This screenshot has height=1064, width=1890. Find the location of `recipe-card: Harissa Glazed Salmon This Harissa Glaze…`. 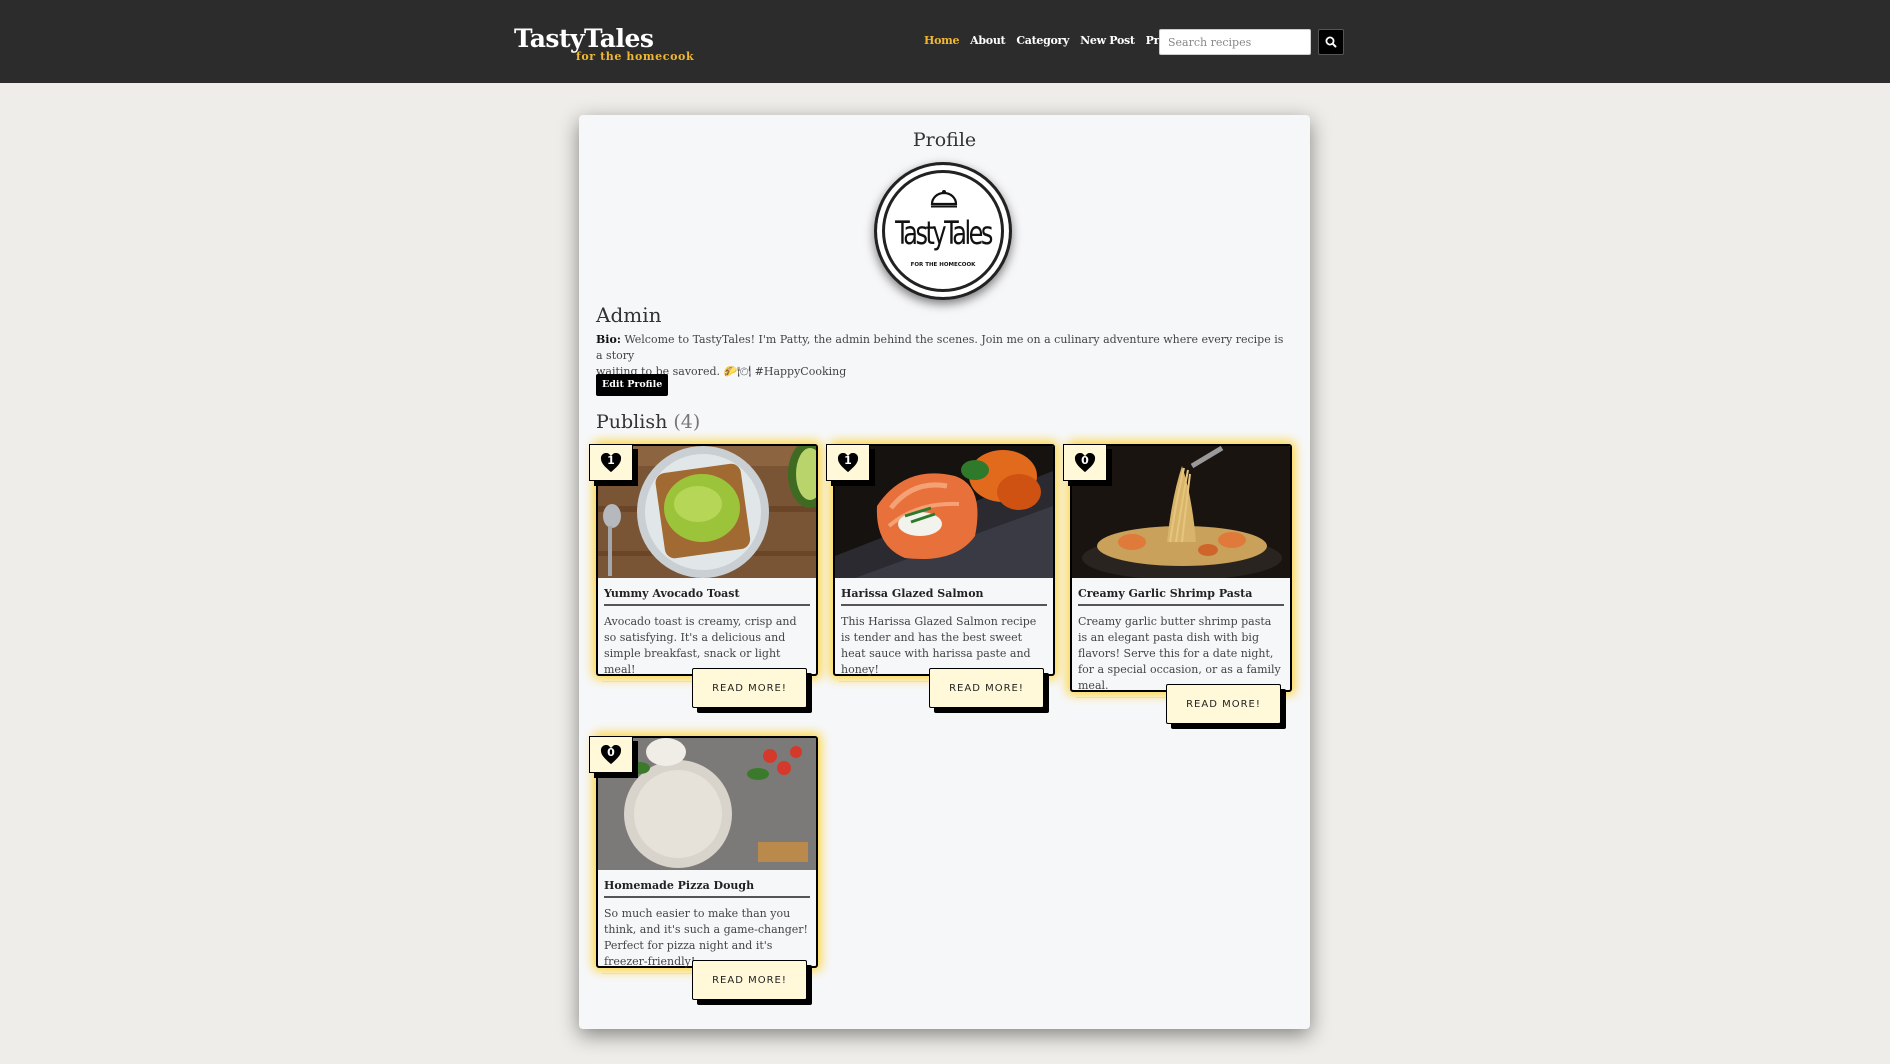

recipe-card: Harissa Glazed Salmon This Harissa Glaze… is located at coordinates (940, 576).